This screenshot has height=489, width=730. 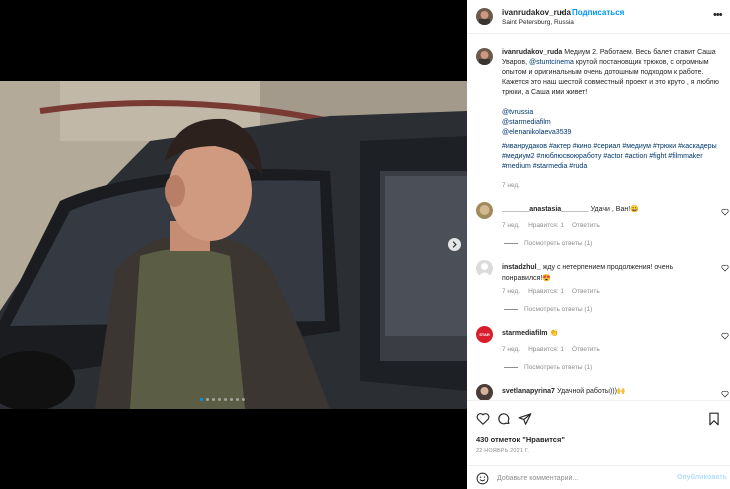 I want to click on comment-item: svetlanapyrina7 Удачной работы)))🙌, so click(x=607, y=391).